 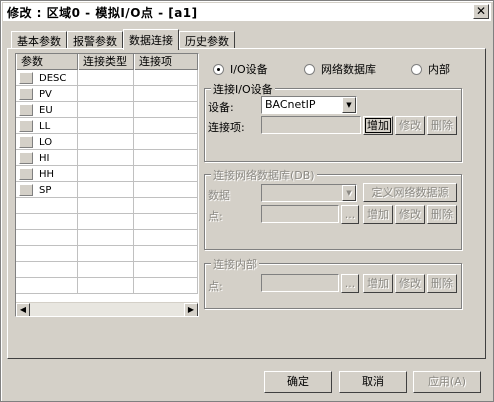 I want to click on param-cell: SP, so click(x=47, y=190).